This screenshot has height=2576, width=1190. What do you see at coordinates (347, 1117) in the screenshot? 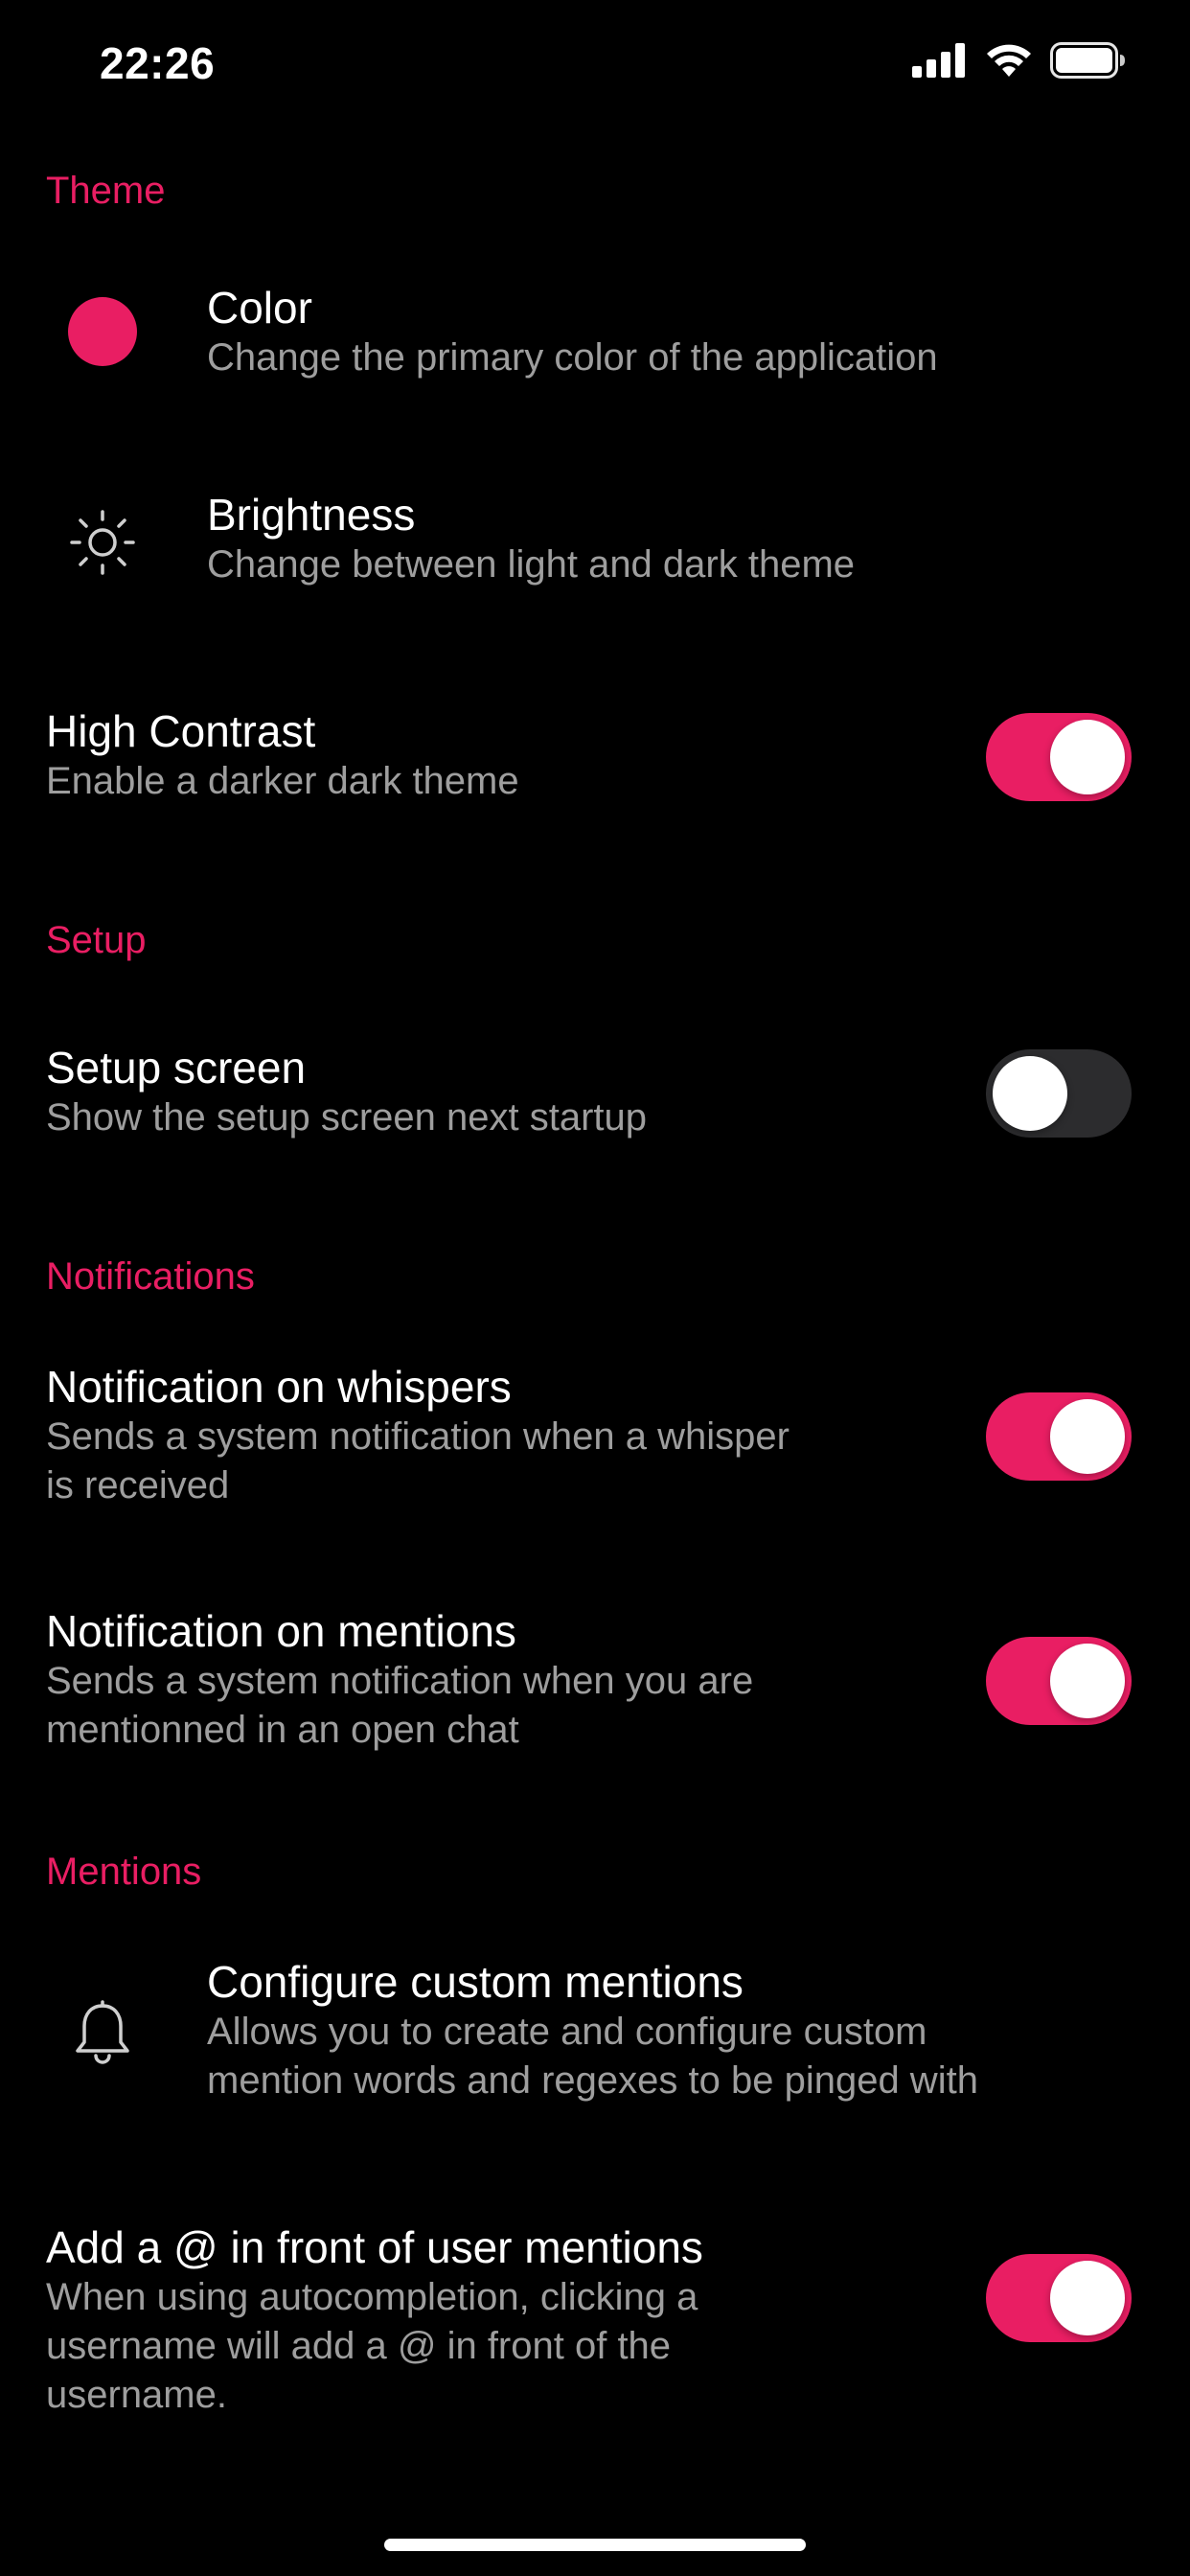
I see `setup-screen-subtitle: Show the setup screen next startup` at bounding box center [347, 1117].